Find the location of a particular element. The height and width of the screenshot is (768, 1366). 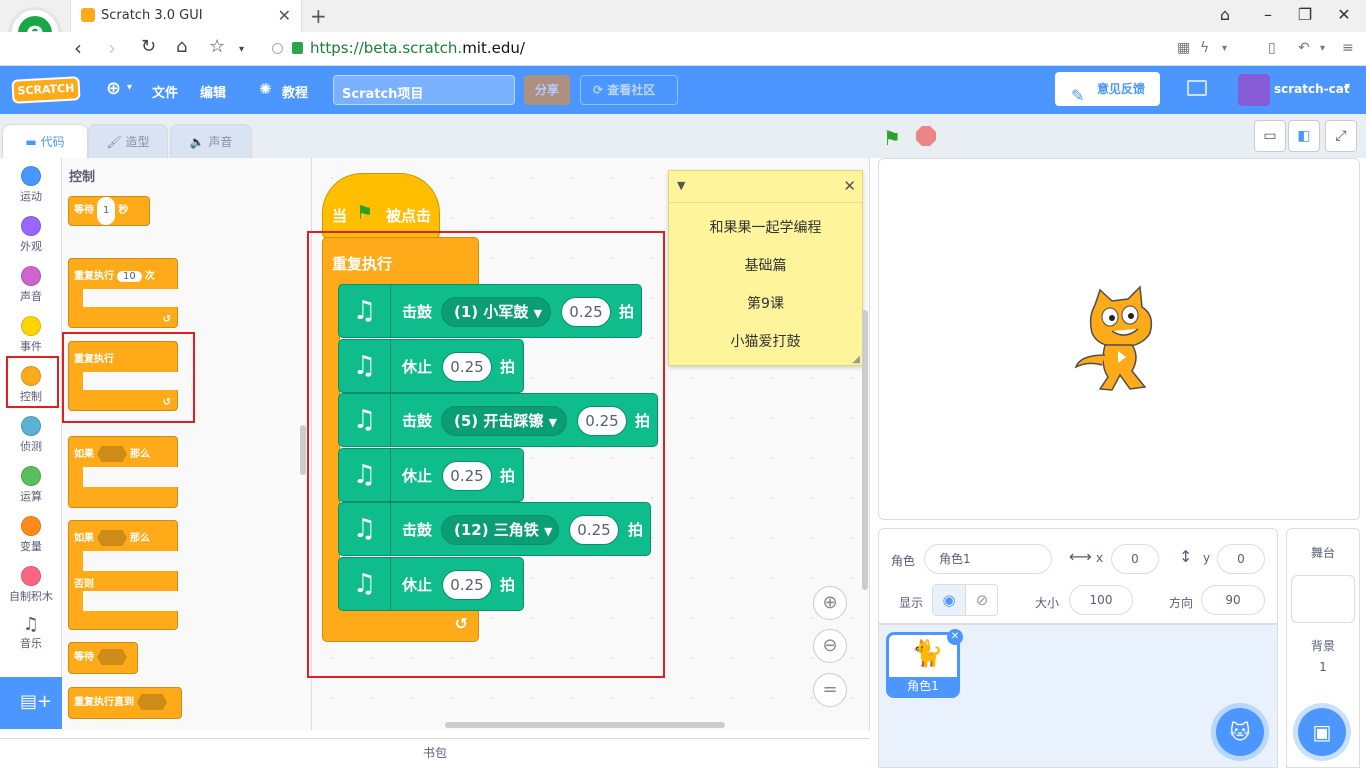

lightning-icon: ϟ is located at coordinates (1204, 48).